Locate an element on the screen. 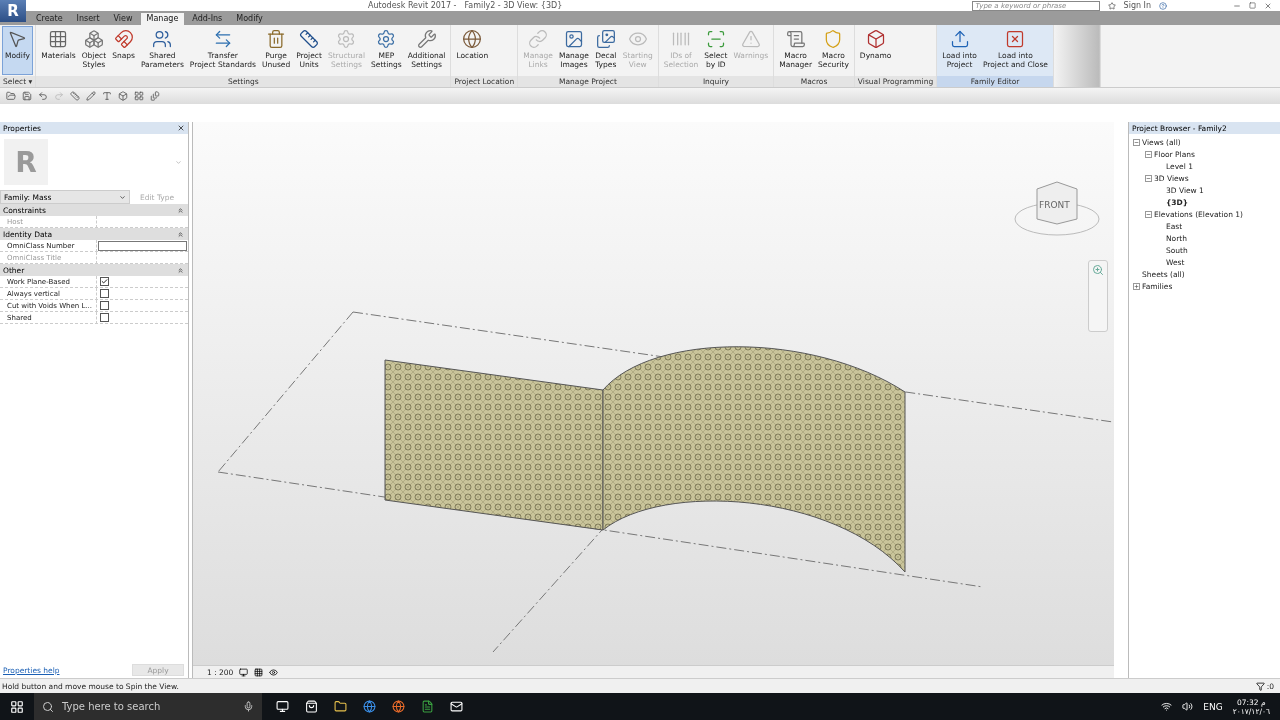 The width and height of the screenshot is (1280, 720). document-icon is located at coordinates (427, 706).